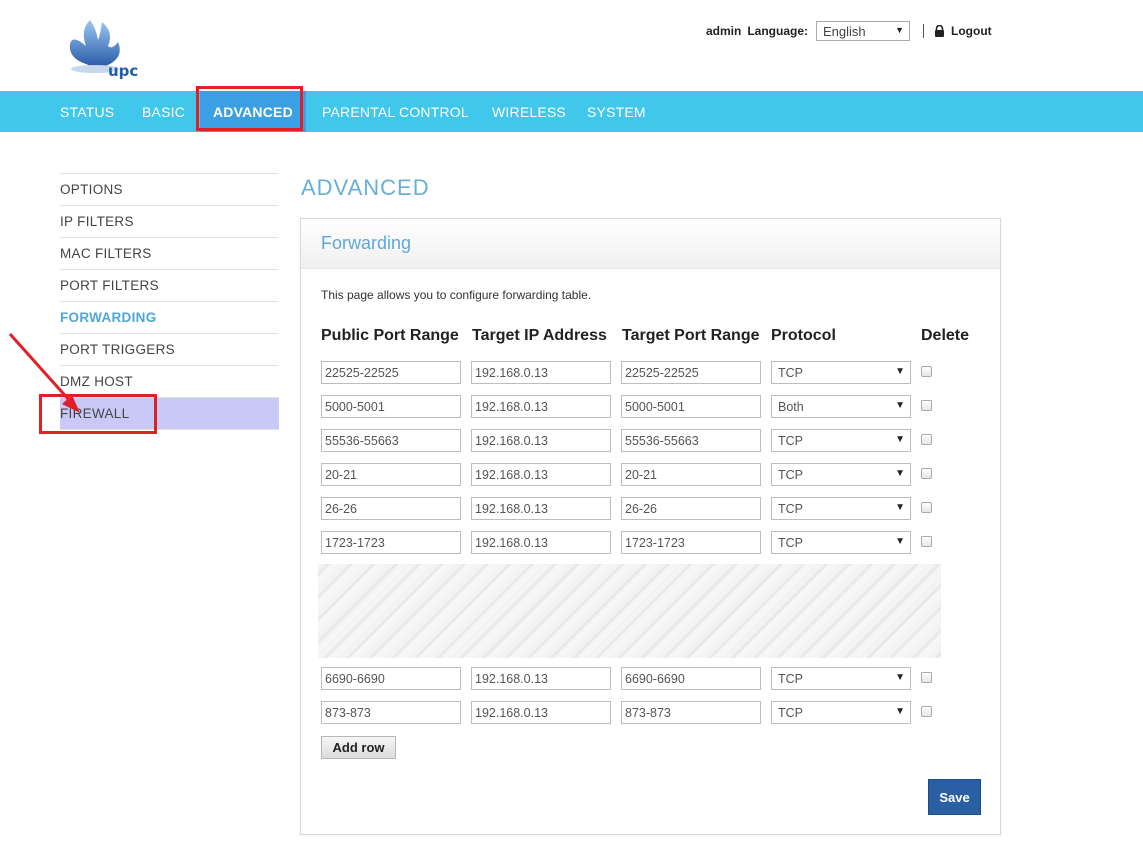 Image resolution: width=1143 pixels, height=855 pixels. I want to click on sidebar-item-port-filters: PORT FILTERS, so click(169, 285).